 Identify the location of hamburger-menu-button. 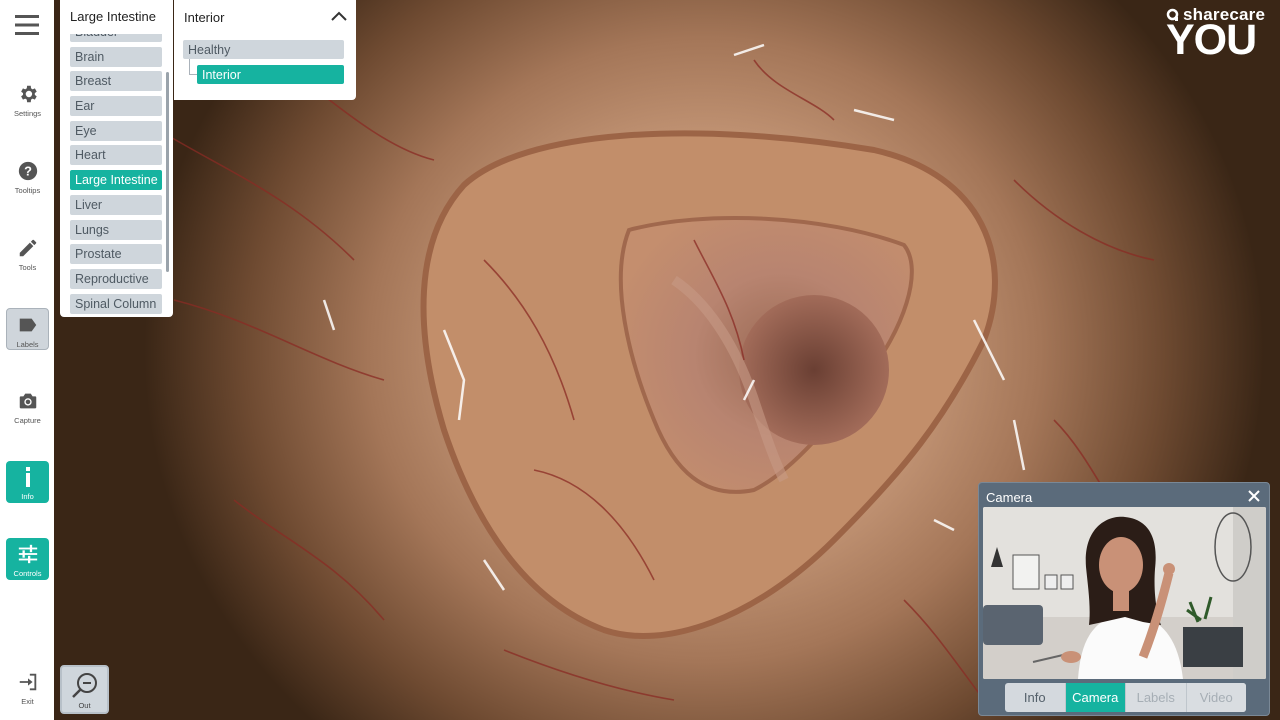
(27, 25).